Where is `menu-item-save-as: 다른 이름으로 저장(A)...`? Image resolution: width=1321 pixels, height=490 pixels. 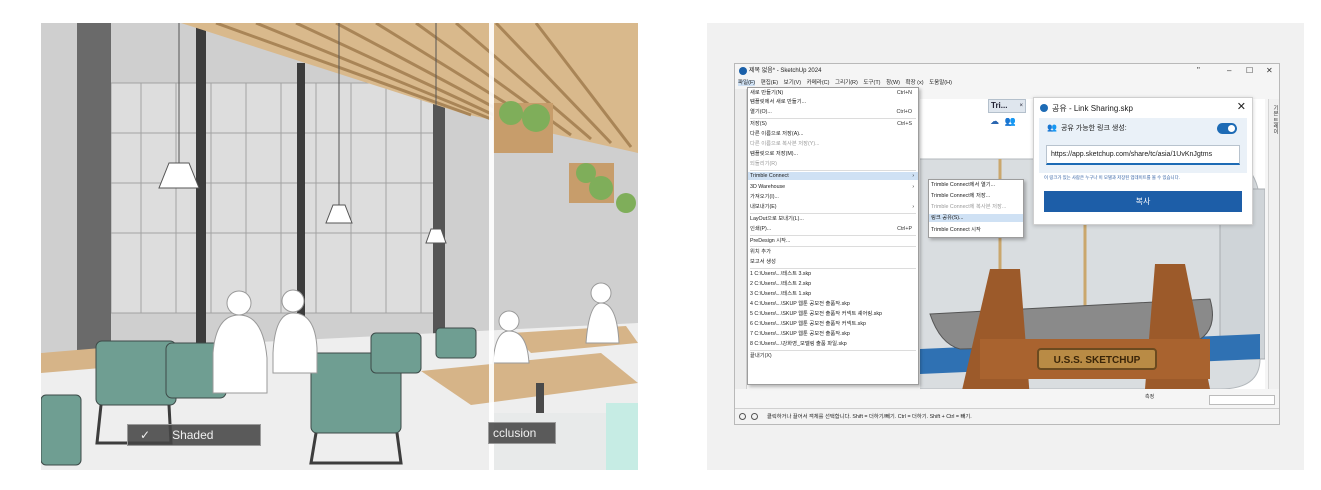 menu-item-save-as: 다른 이름으로 저장(A)... is located at coordinates (833, 134).